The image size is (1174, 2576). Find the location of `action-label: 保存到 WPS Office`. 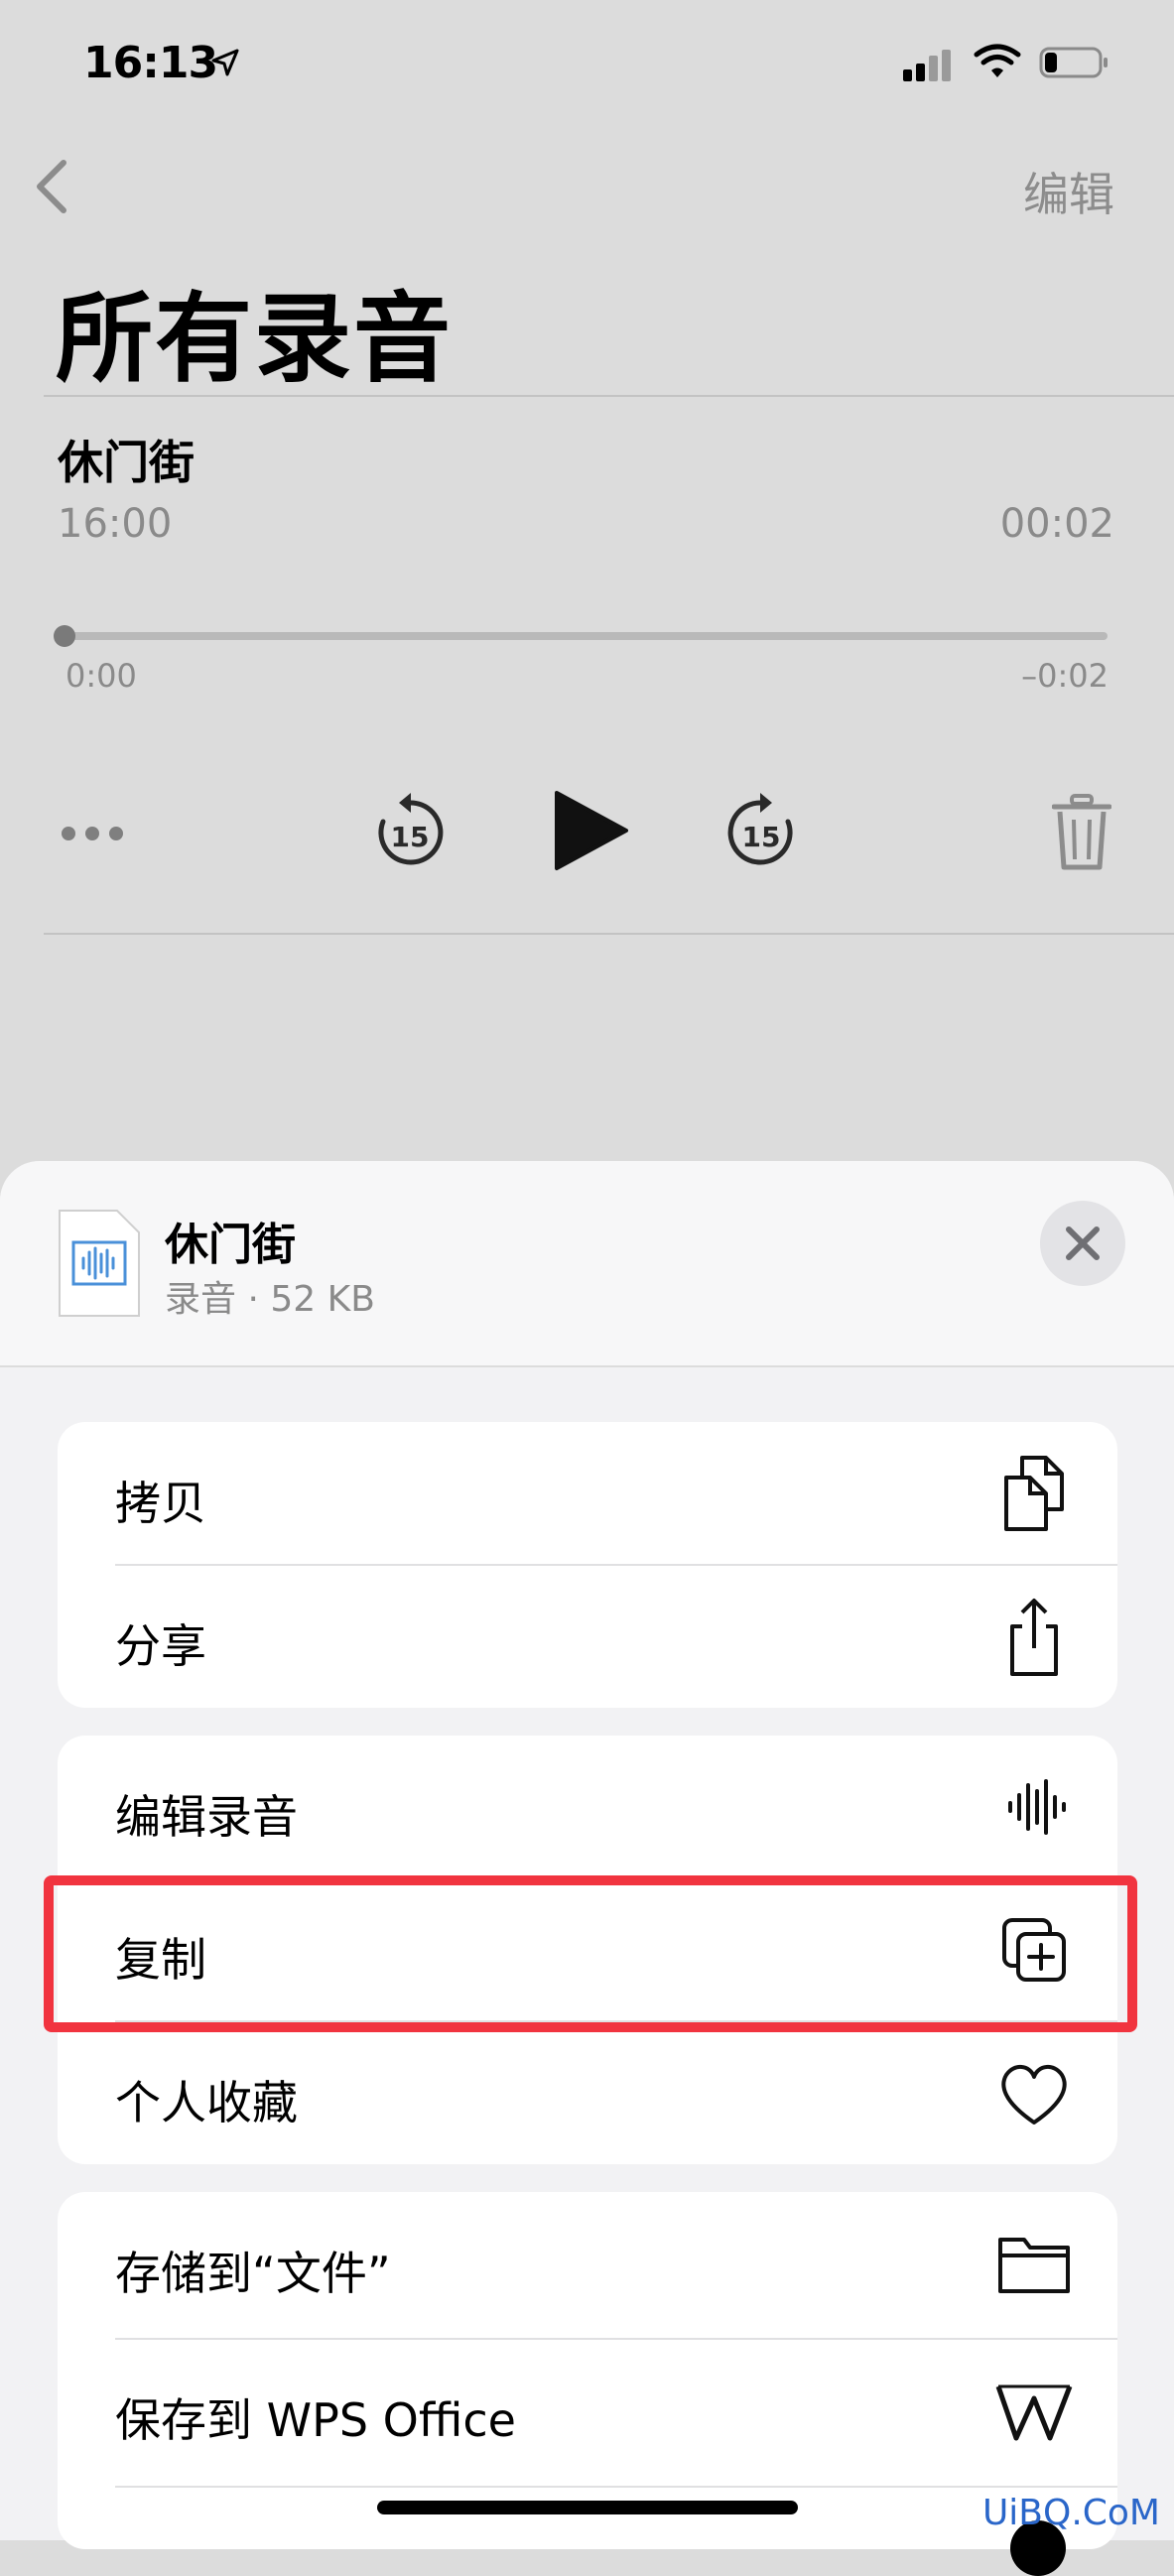

action-label: 保存到 WPS Office is located at coordinates (315, 2420).